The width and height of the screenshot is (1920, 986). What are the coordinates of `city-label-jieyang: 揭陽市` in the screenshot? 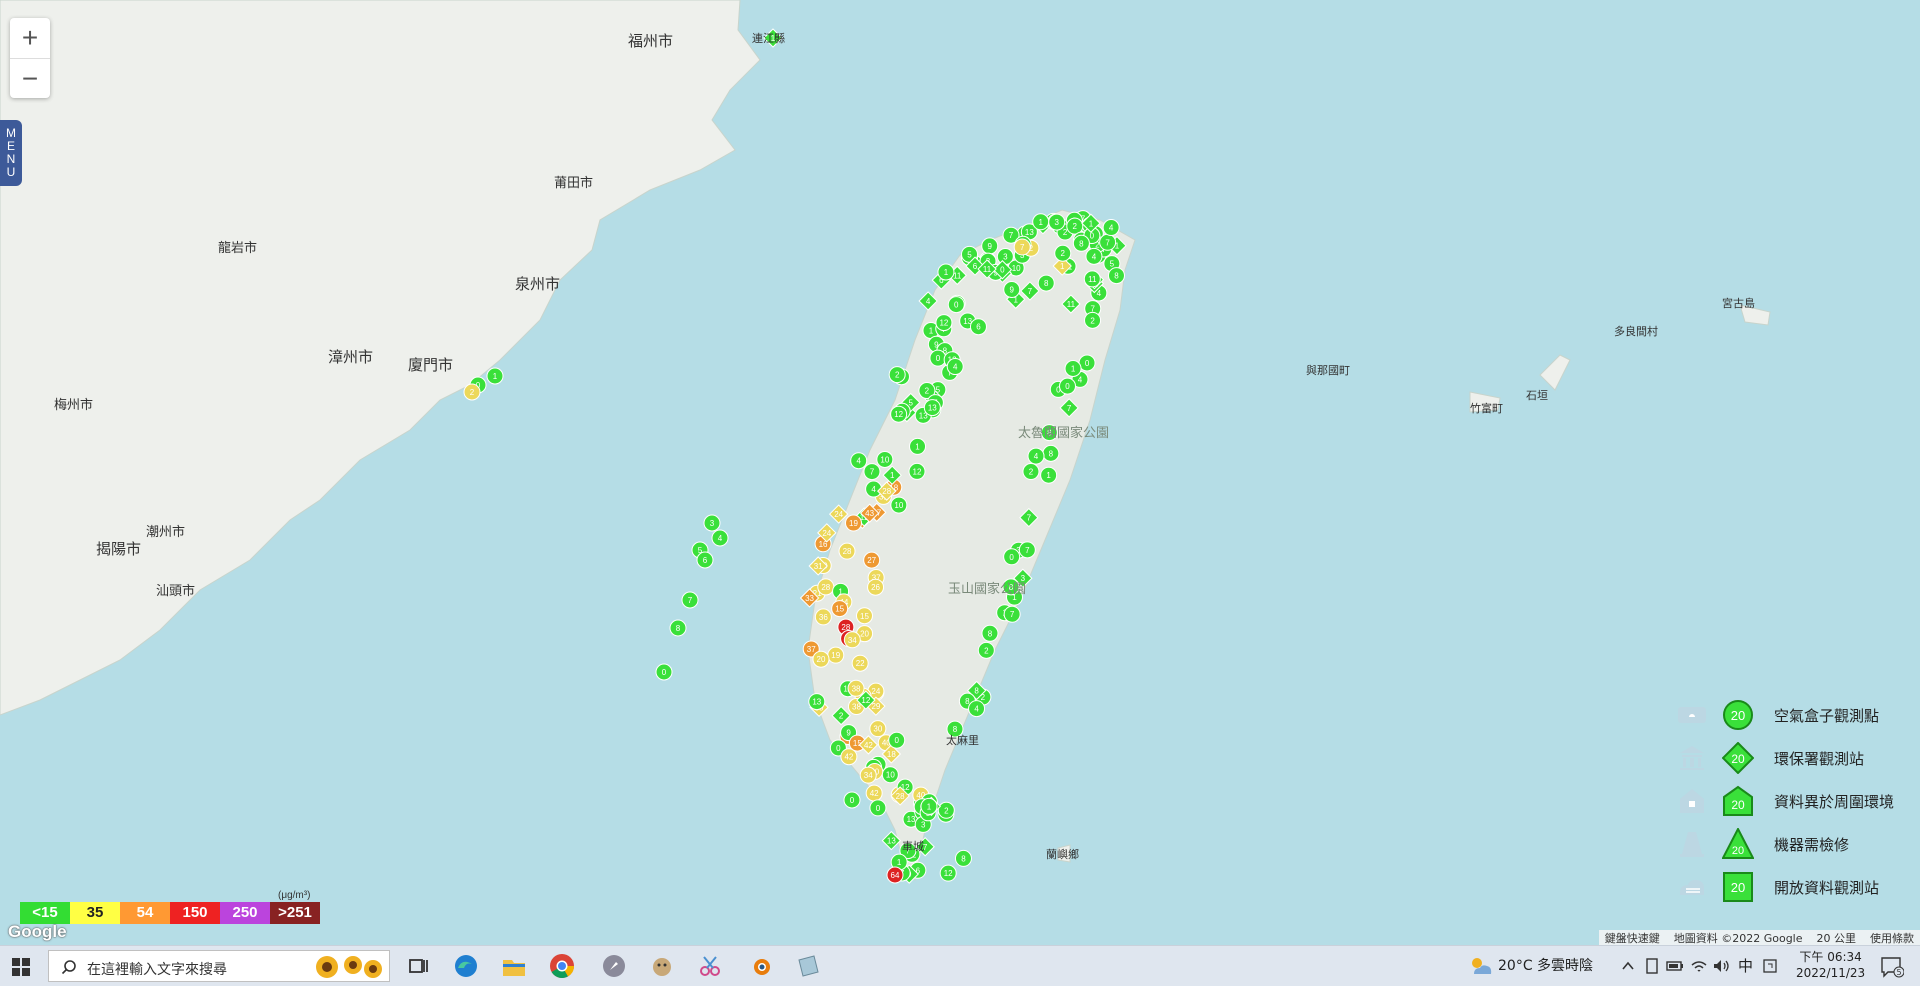 It's located at (119, 549).